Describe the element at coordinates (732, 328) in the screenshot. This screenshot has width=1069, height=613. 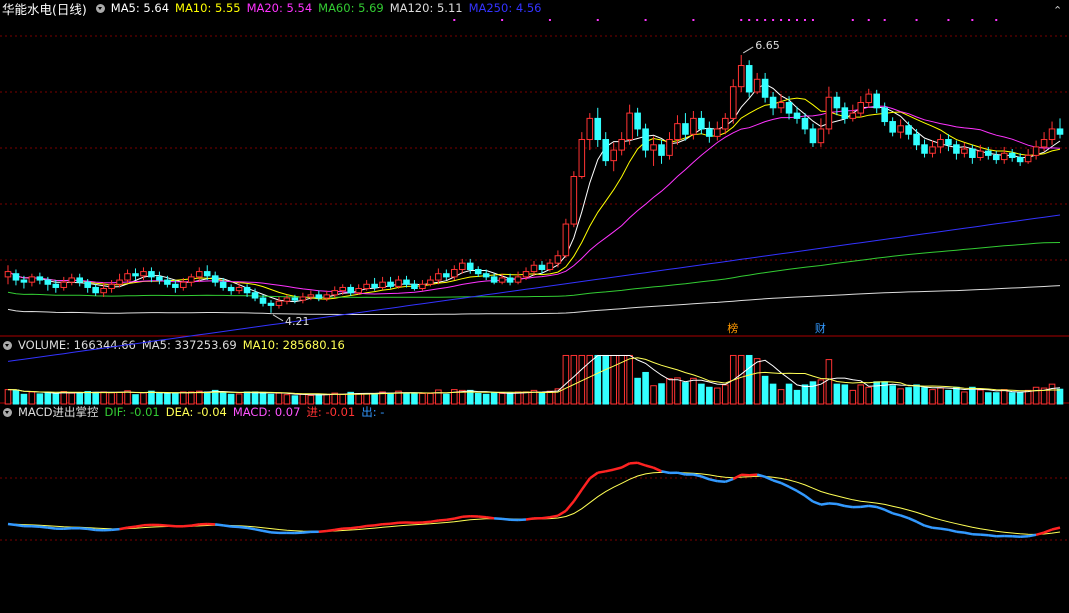
I see `marker-bang: 榜` at that location.